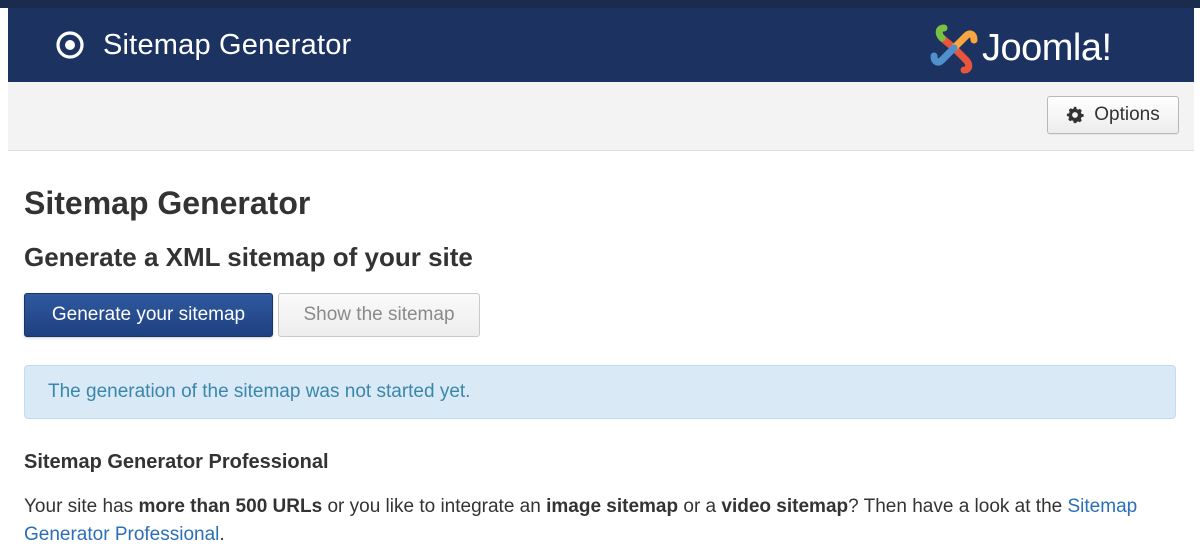  I want to click on pro-text-part2: or you like to integrate an, so click(434, 506).